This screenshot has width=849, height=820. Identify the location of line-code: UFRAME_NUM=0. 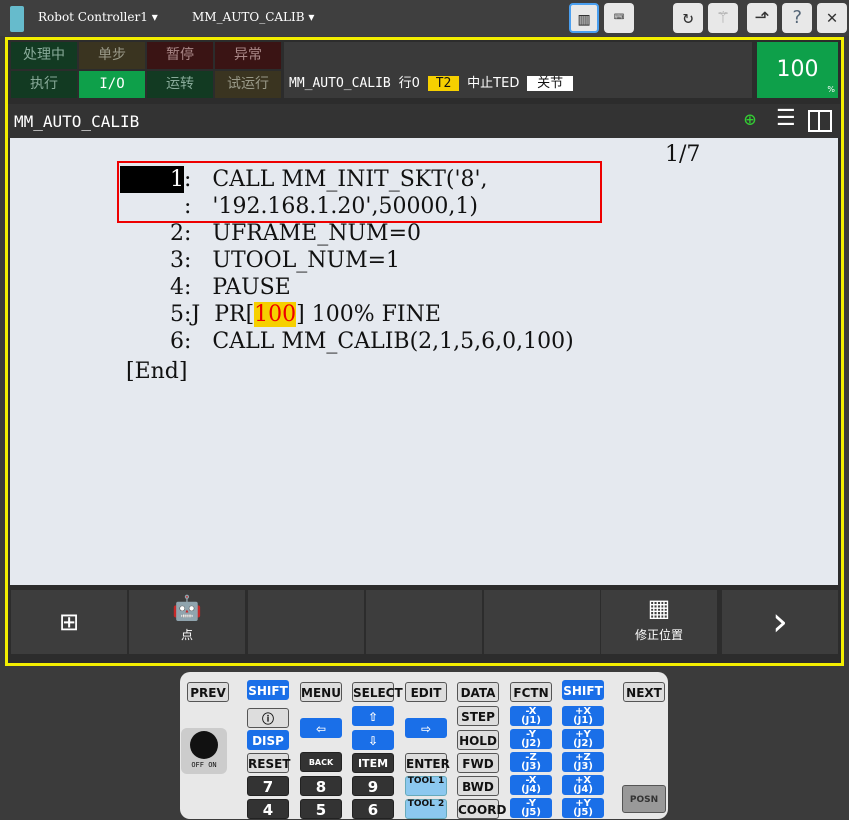
(306, 233).